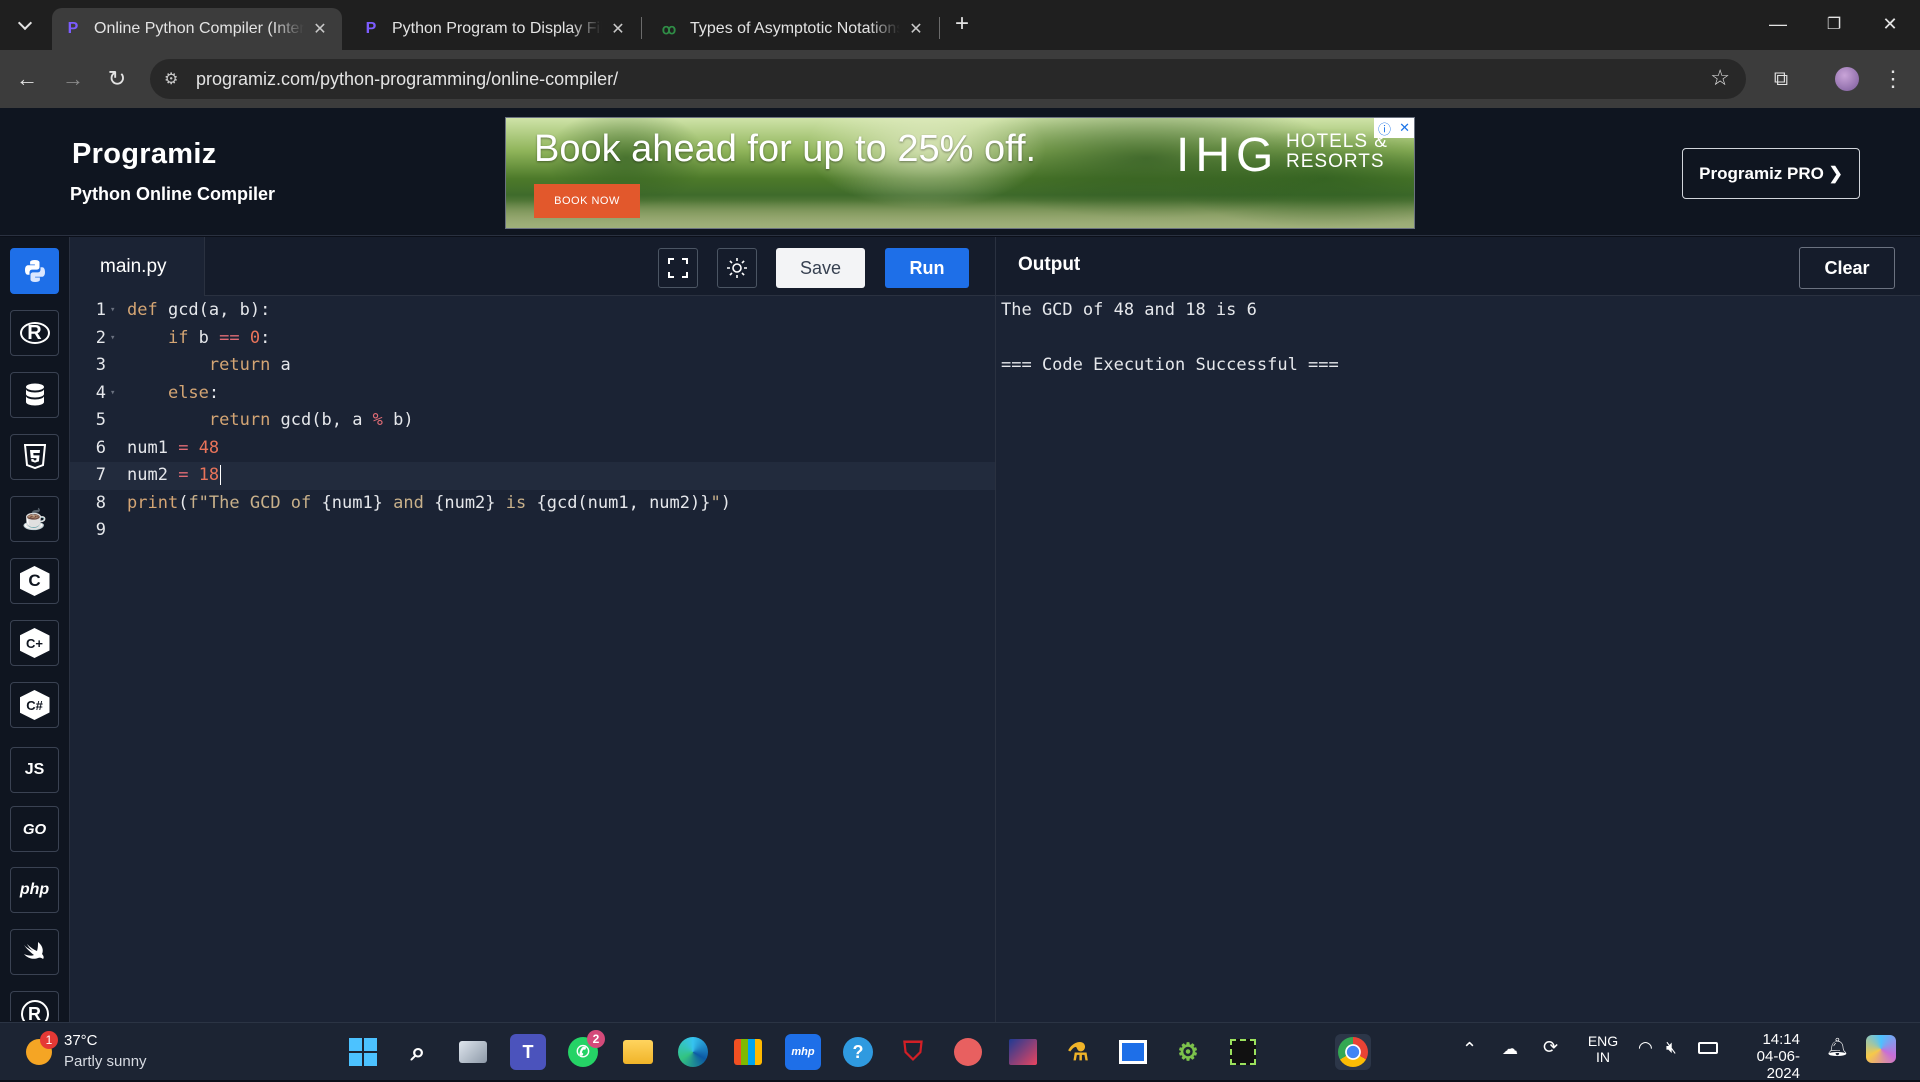 The width and height of the screenshot is (1920, 1082). What do you see at coordinates (913, 1052) in the screenshot?
I see `mcafee-app: ⛉` at bounding box center [913, 1052].